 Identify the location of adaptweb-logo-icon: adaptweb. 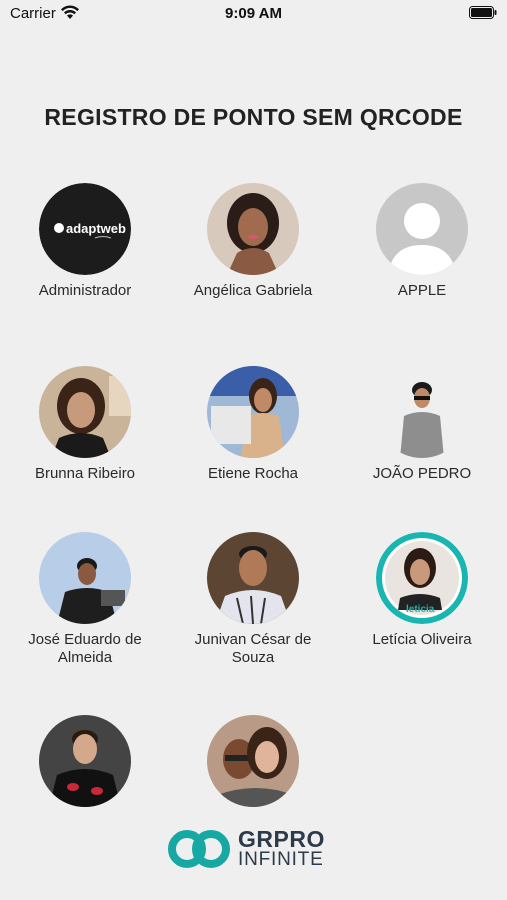
(85, 229).